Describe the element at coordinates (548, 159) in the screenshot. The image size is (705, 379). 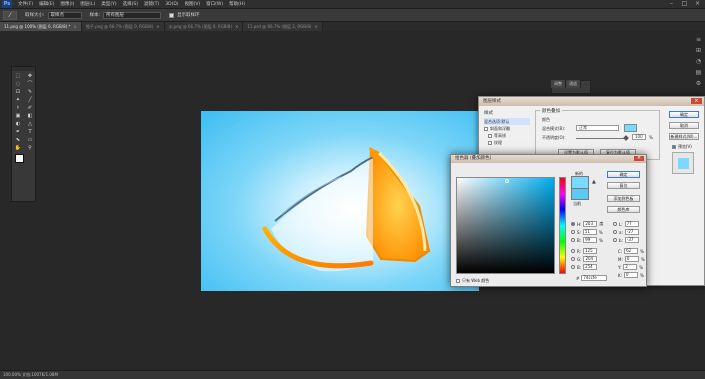
I see `color-picker-title: 拾色器 (叠加颜色)` at that location.